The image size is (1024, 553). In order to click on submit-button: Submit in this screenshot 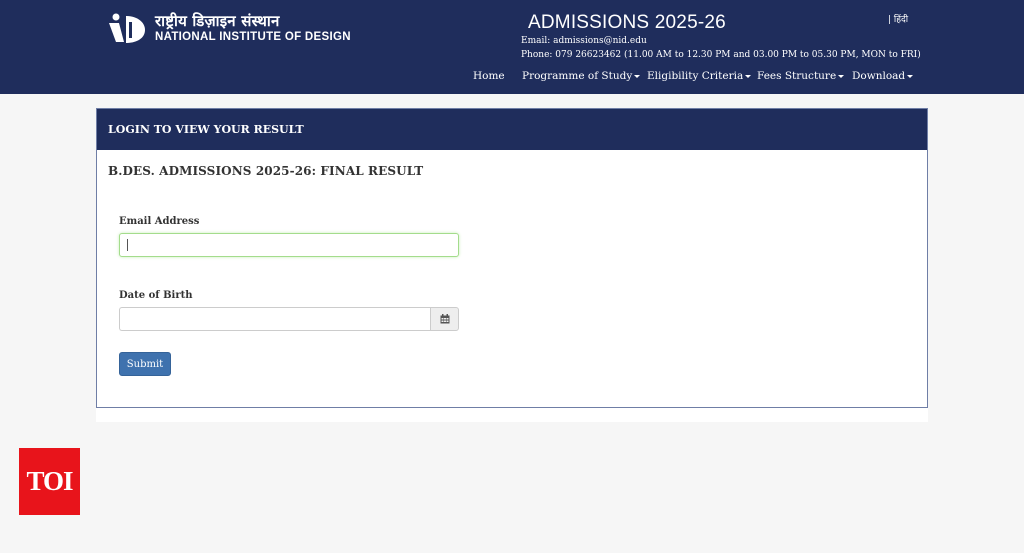, I will do `click(145, 364)`.